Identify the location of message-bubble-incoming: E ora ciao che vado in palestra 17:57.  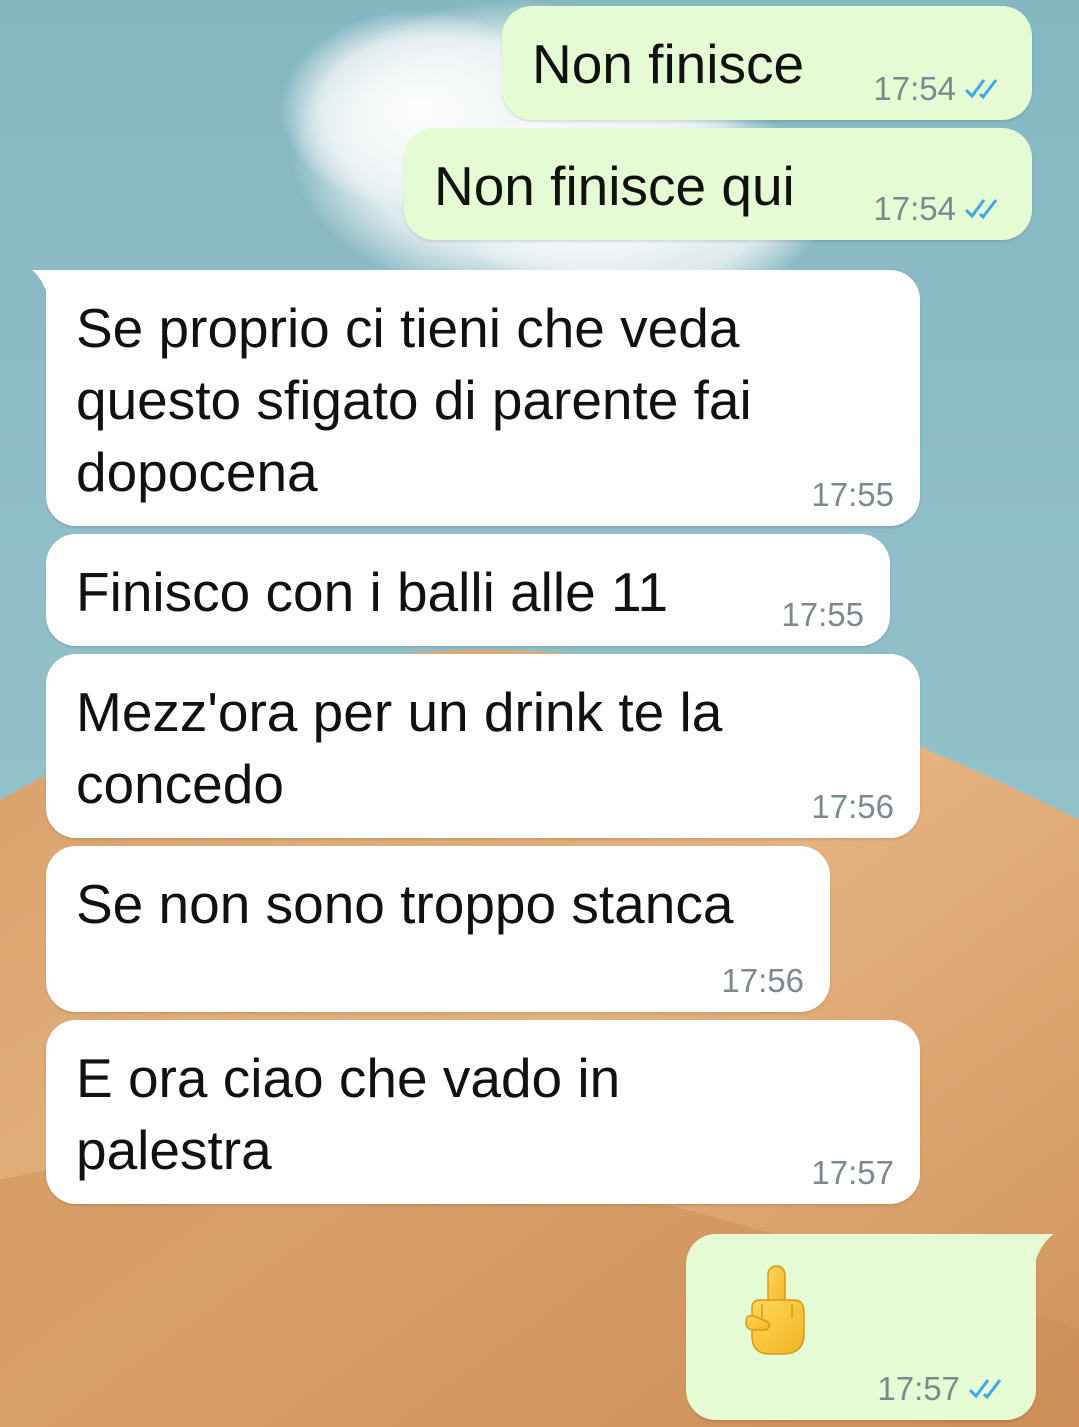
(483, 1112).